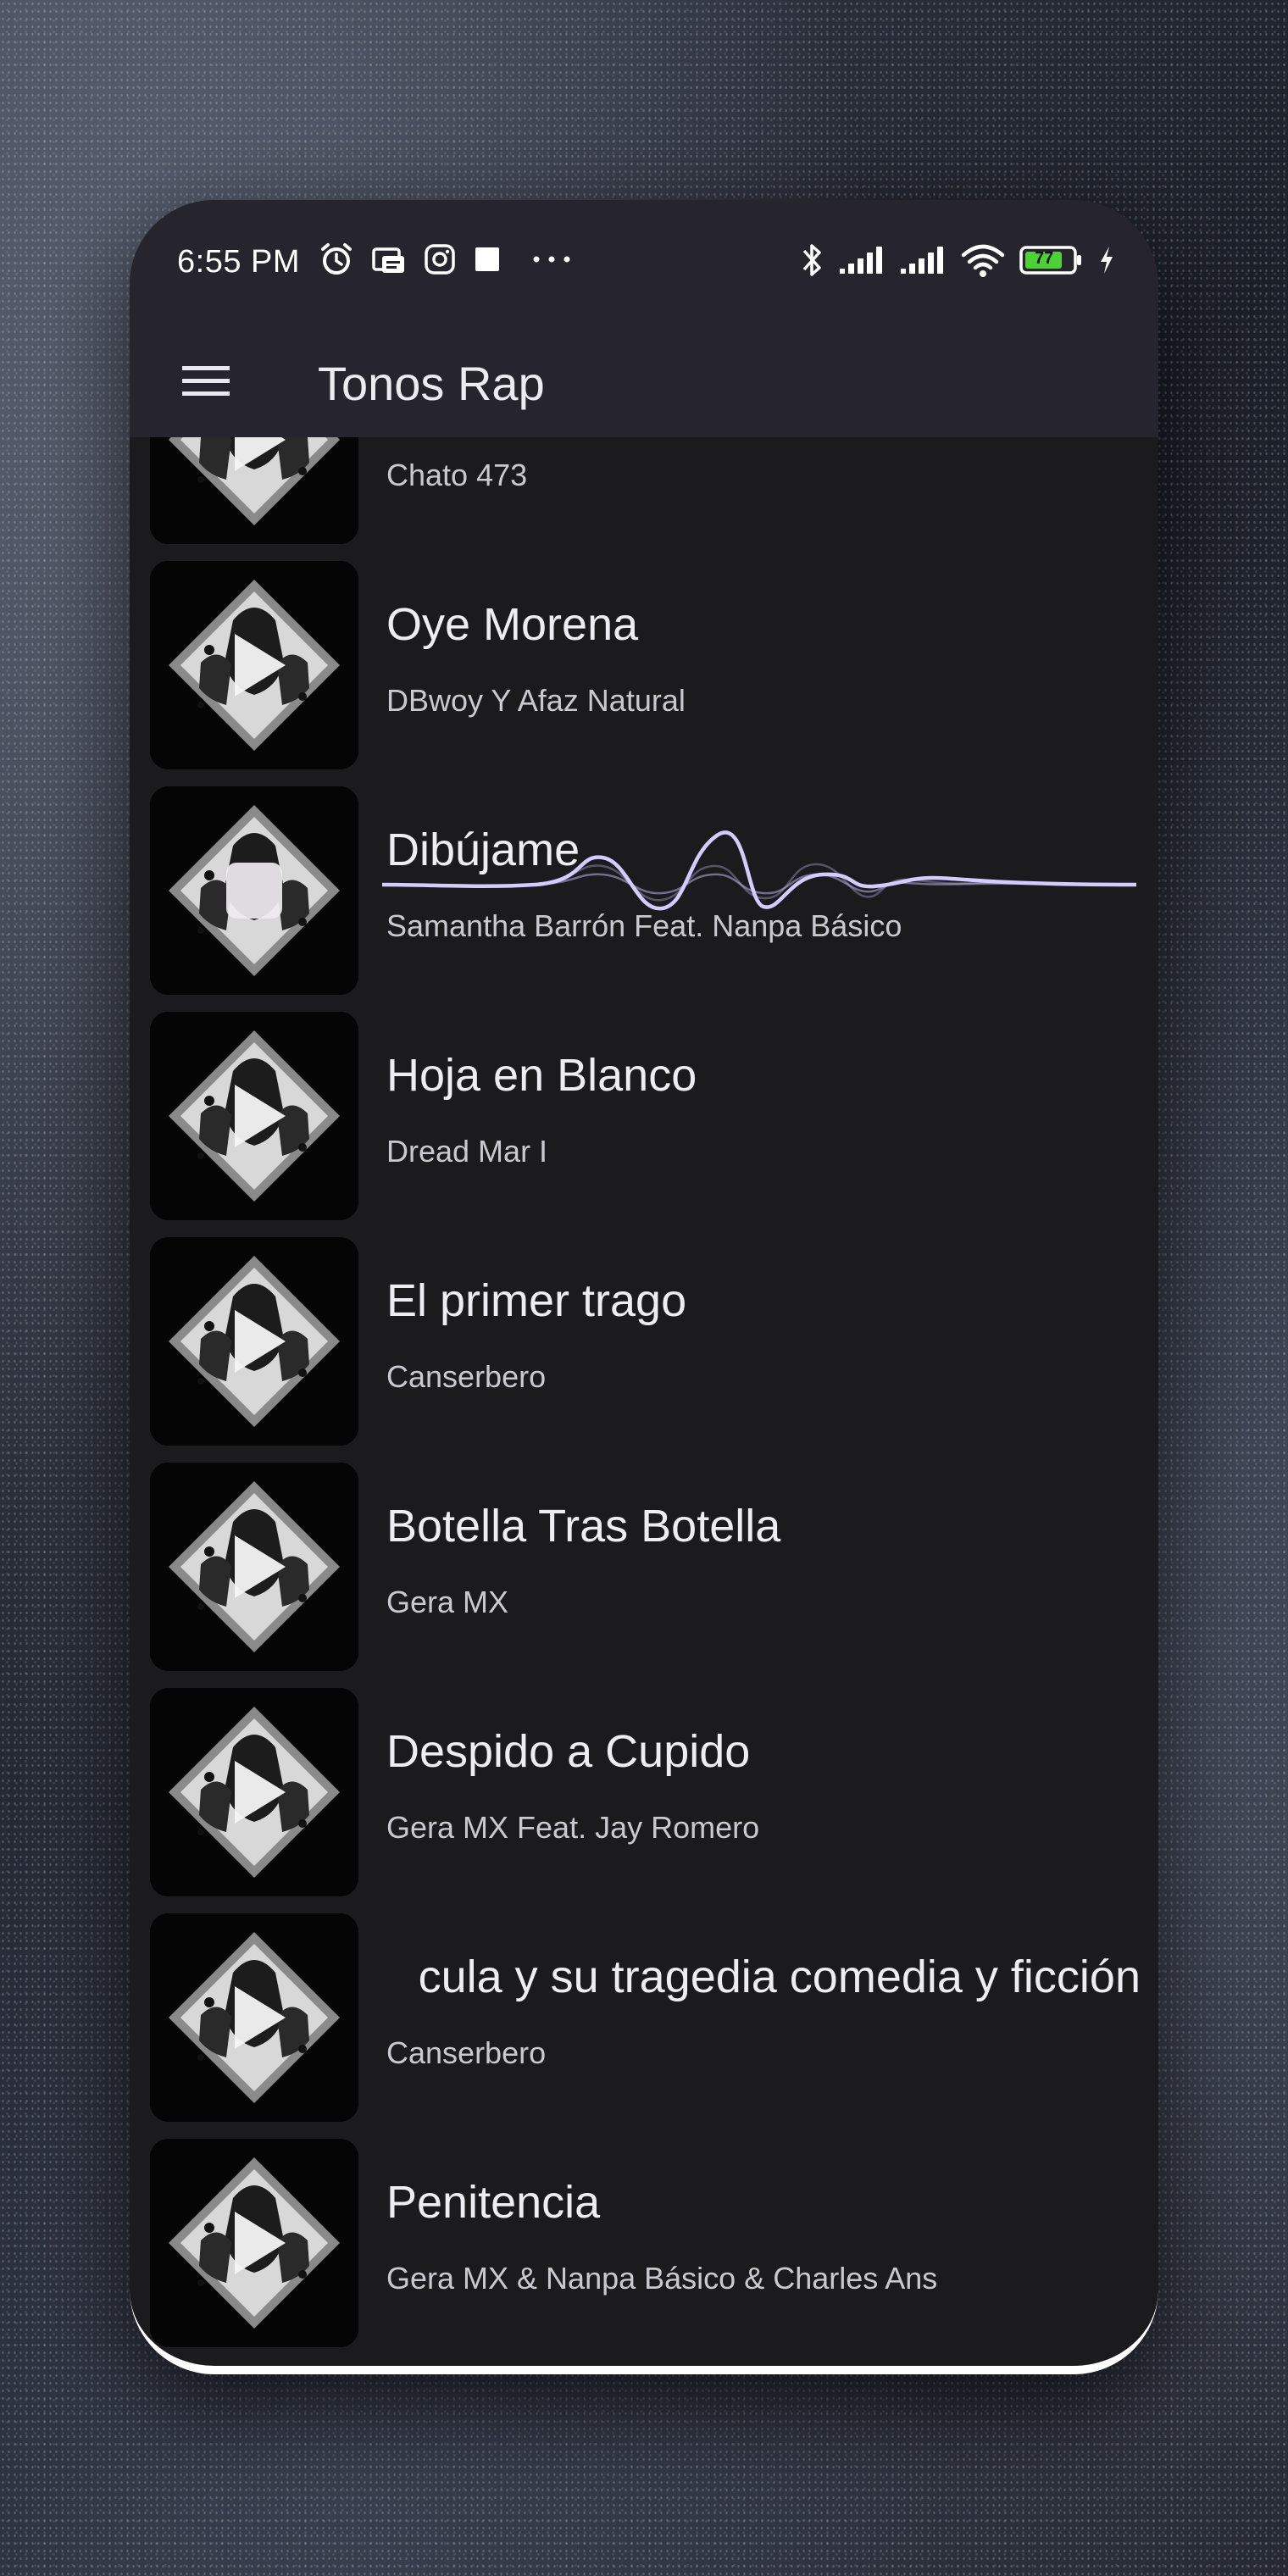 The height and width of the screenshot is (2576, 1288). I want to click on song-title: Despido a Cupido, so click(568, 1751).